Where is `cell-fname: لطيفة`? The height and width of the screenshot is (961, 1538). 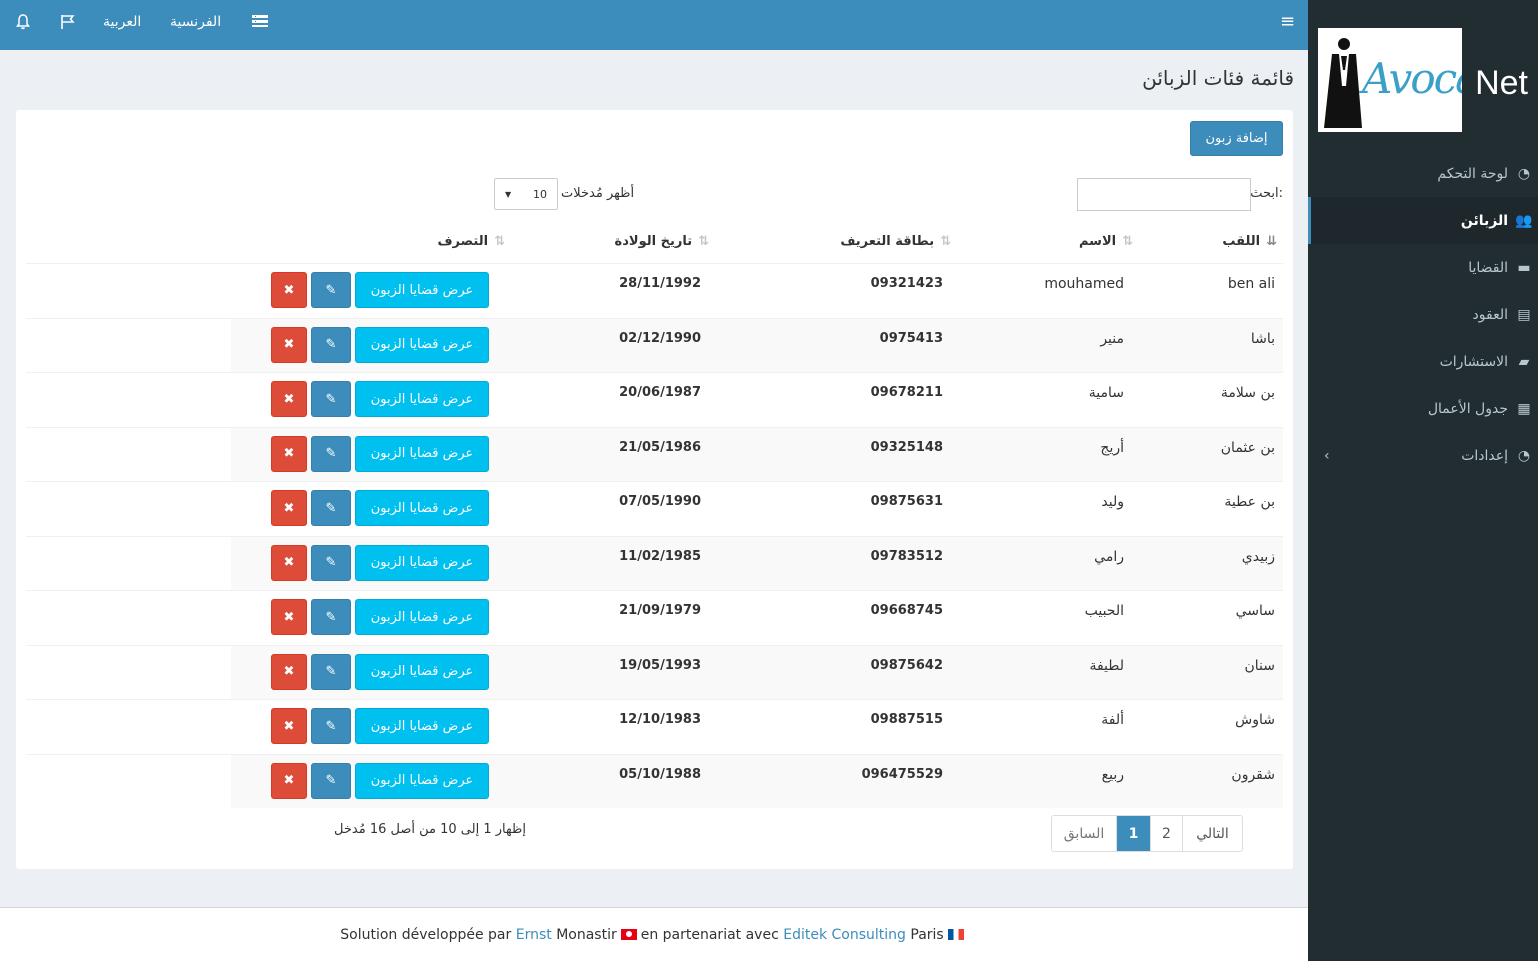 cell-fname: لطيفة is located at coordinates (1106, 665).